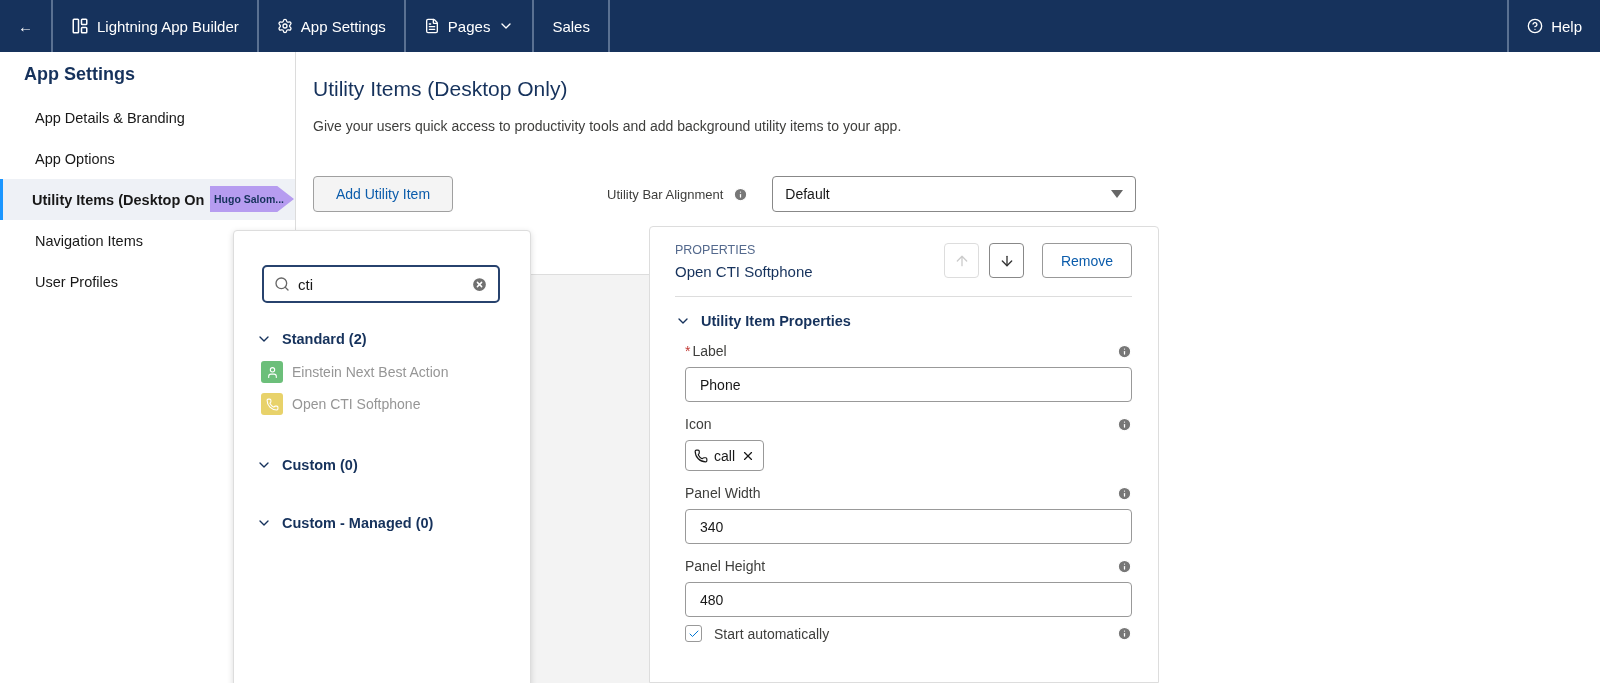  What do you see at coordinates (147, 117) in the screenshot?
I see `sidebar-item: App Details & Branding` at bounding box center [147, 117].